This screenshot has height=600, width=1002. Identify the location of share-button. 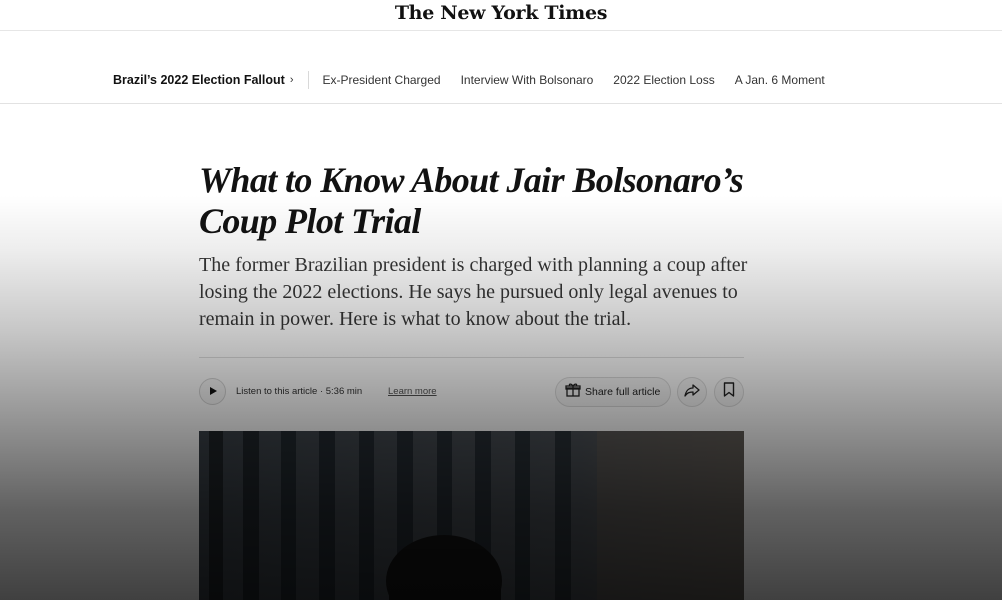
(692, 392).